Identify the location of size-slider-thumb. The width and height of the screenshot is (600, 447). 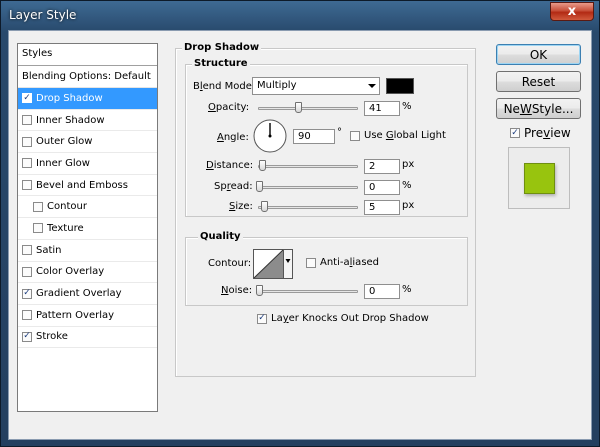
(264, 206).